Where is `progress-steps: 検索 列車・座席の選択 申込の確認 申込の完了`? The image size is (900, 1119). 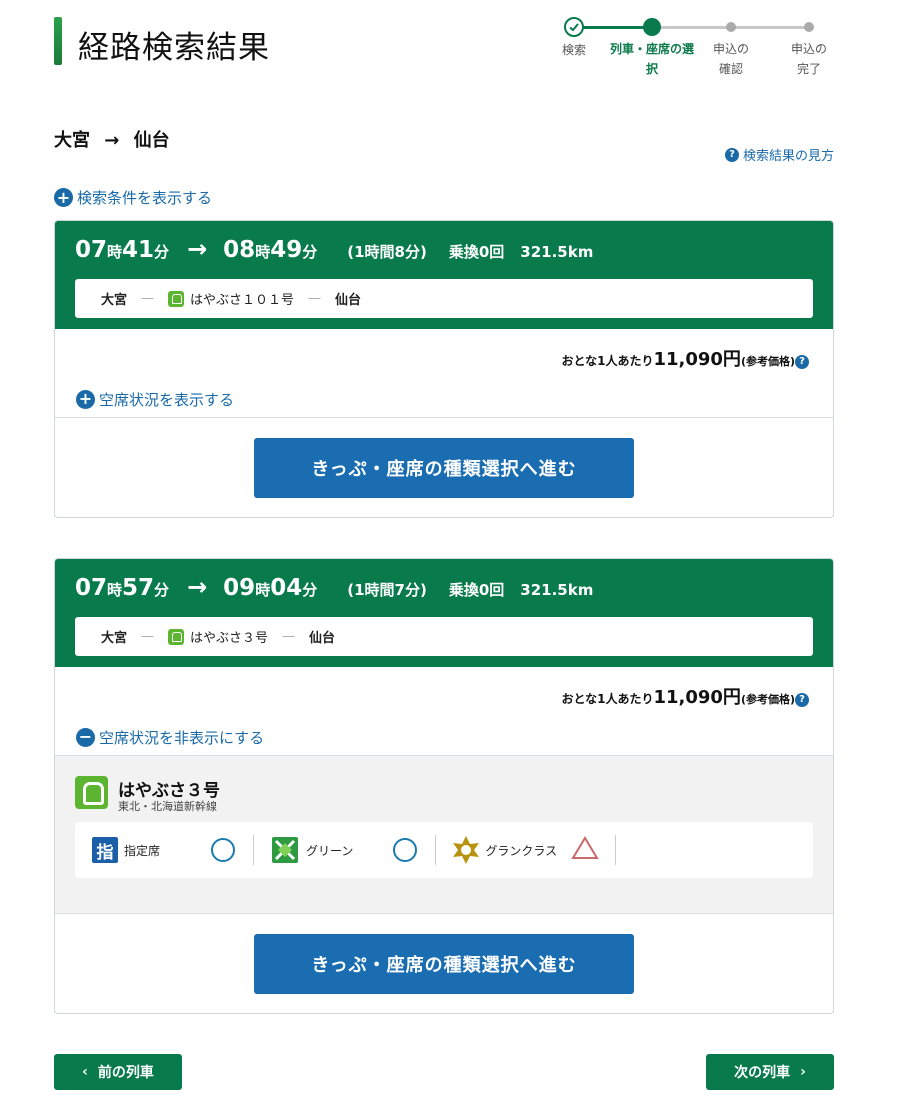
progress-steps: 検索 列車・座席の選択 申込の確認 申込の完了 is located at coordinates (695, 54).